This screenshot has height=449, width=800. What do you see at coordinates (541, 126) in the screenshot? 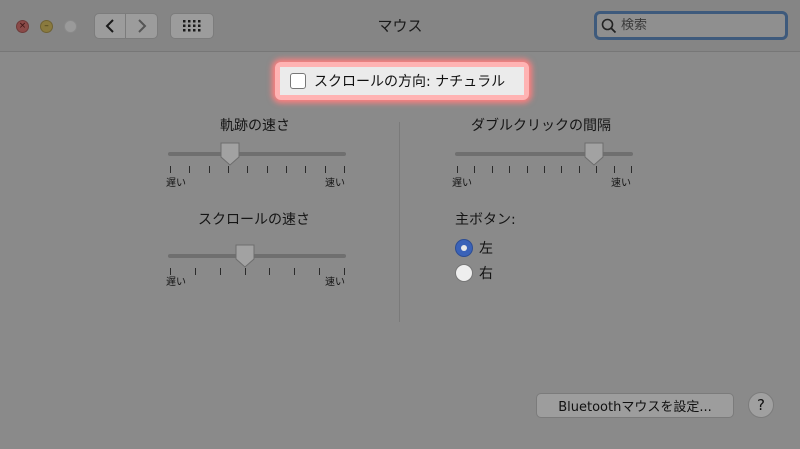
I see `double-click-speed-label: ダブルクリックの間隔` at bounding box center [541, 126].